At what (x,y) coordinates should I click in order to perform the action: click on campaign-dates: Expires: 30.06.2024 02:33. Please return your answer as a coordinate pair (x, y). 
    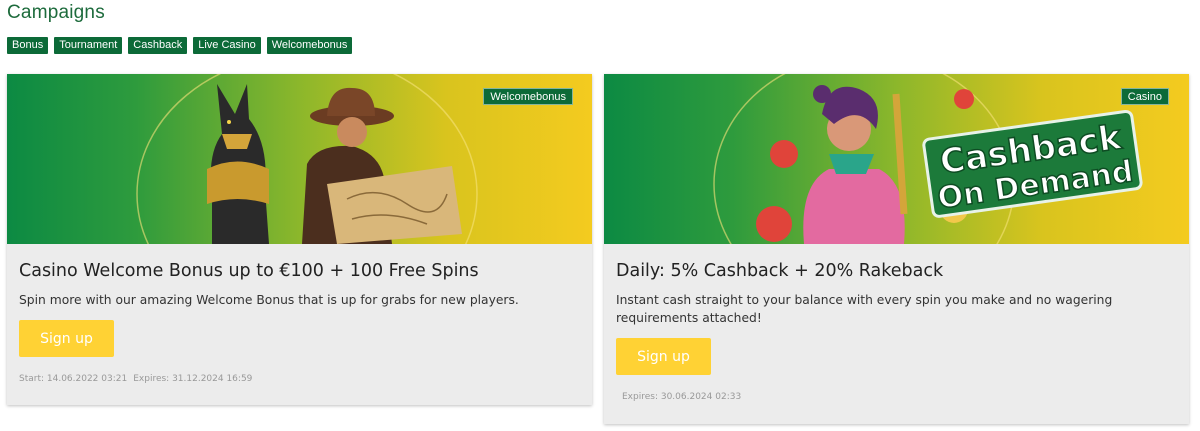
    Looking at the image, I should click on (681, 397).